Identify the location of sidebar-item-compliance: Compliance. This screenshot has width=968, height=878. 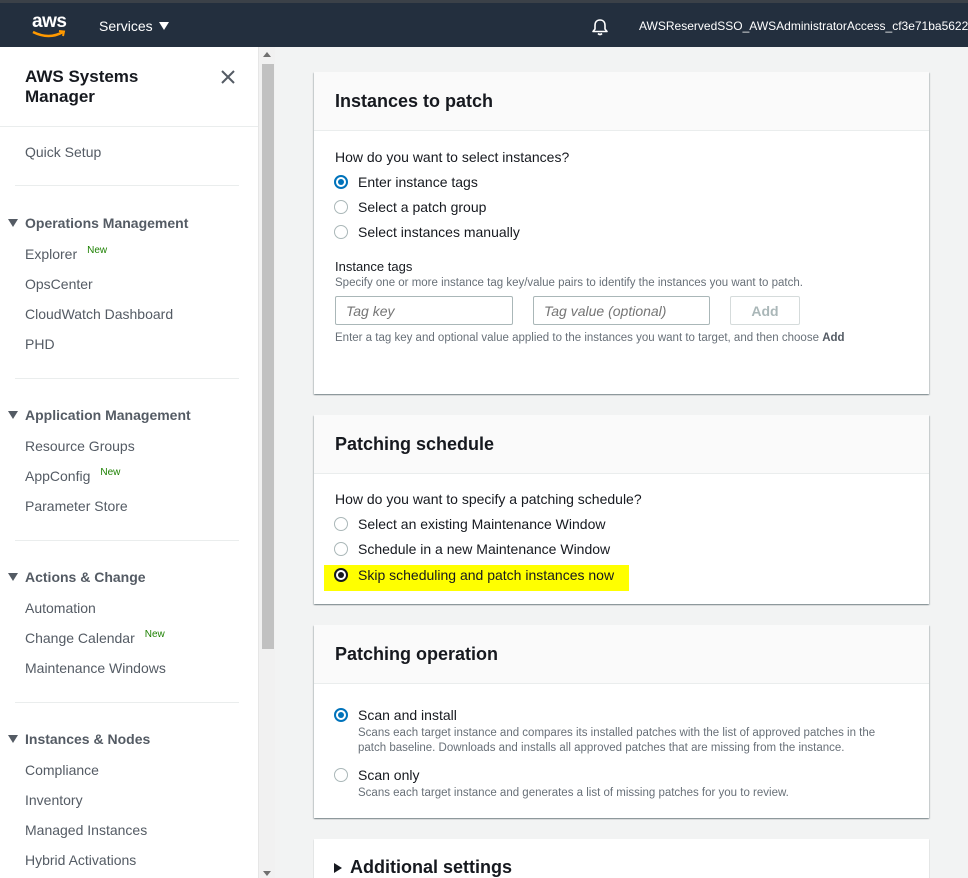
(62, 770).